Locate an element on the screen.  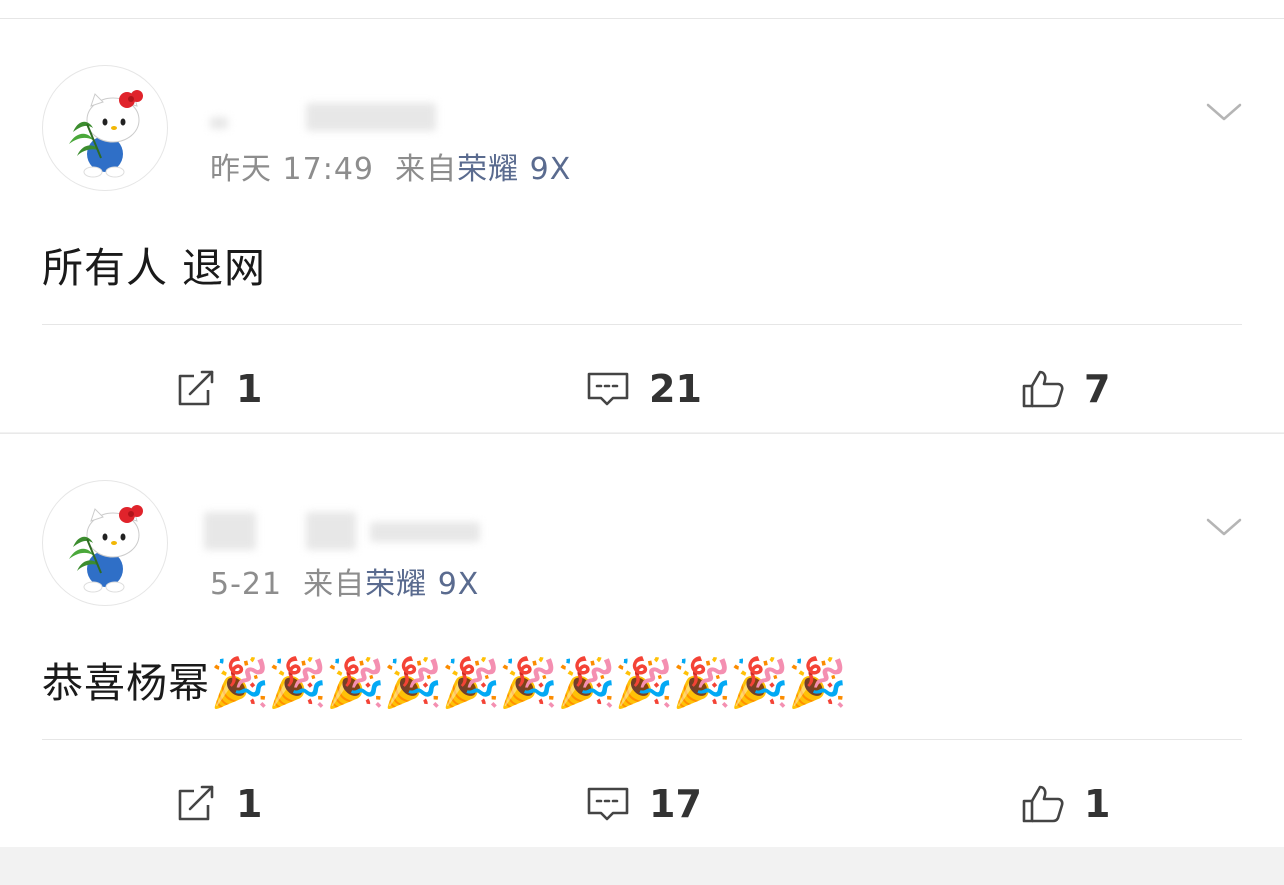
action-bar: 1 17 1 is located at coordinates (642, 804).